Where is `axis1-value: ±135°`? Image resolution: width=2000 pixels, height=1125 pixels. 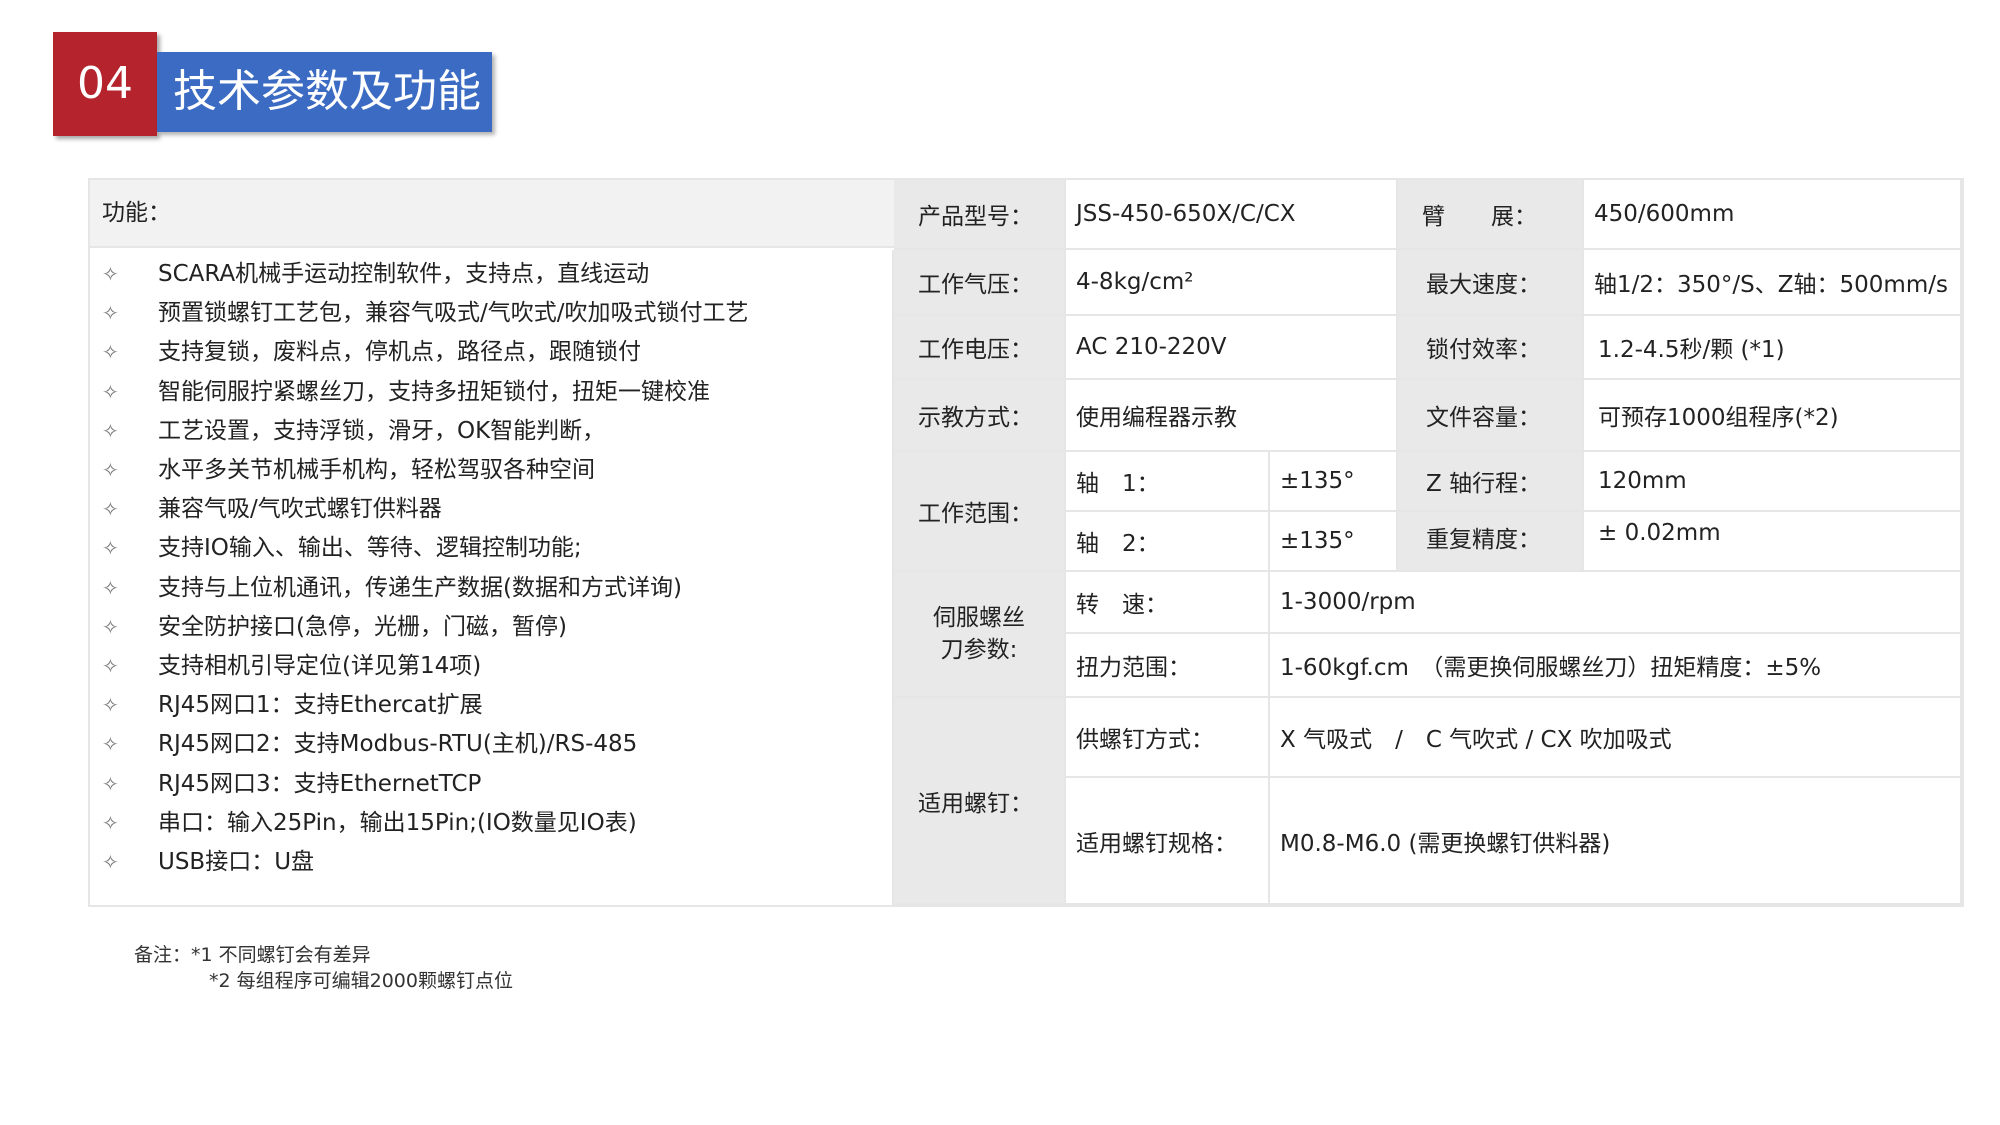
axis1-value: ±135° is located at coordinates (1334, 482).